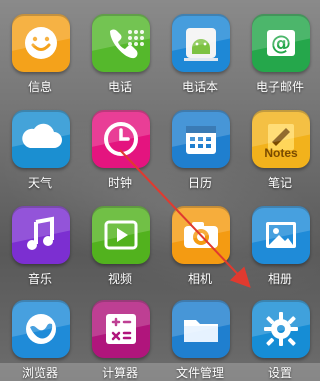 The image size is (320, 381). Describe the element at coordinates (119, 279) in the screenshot. I see `app-label: 视频` at that location.